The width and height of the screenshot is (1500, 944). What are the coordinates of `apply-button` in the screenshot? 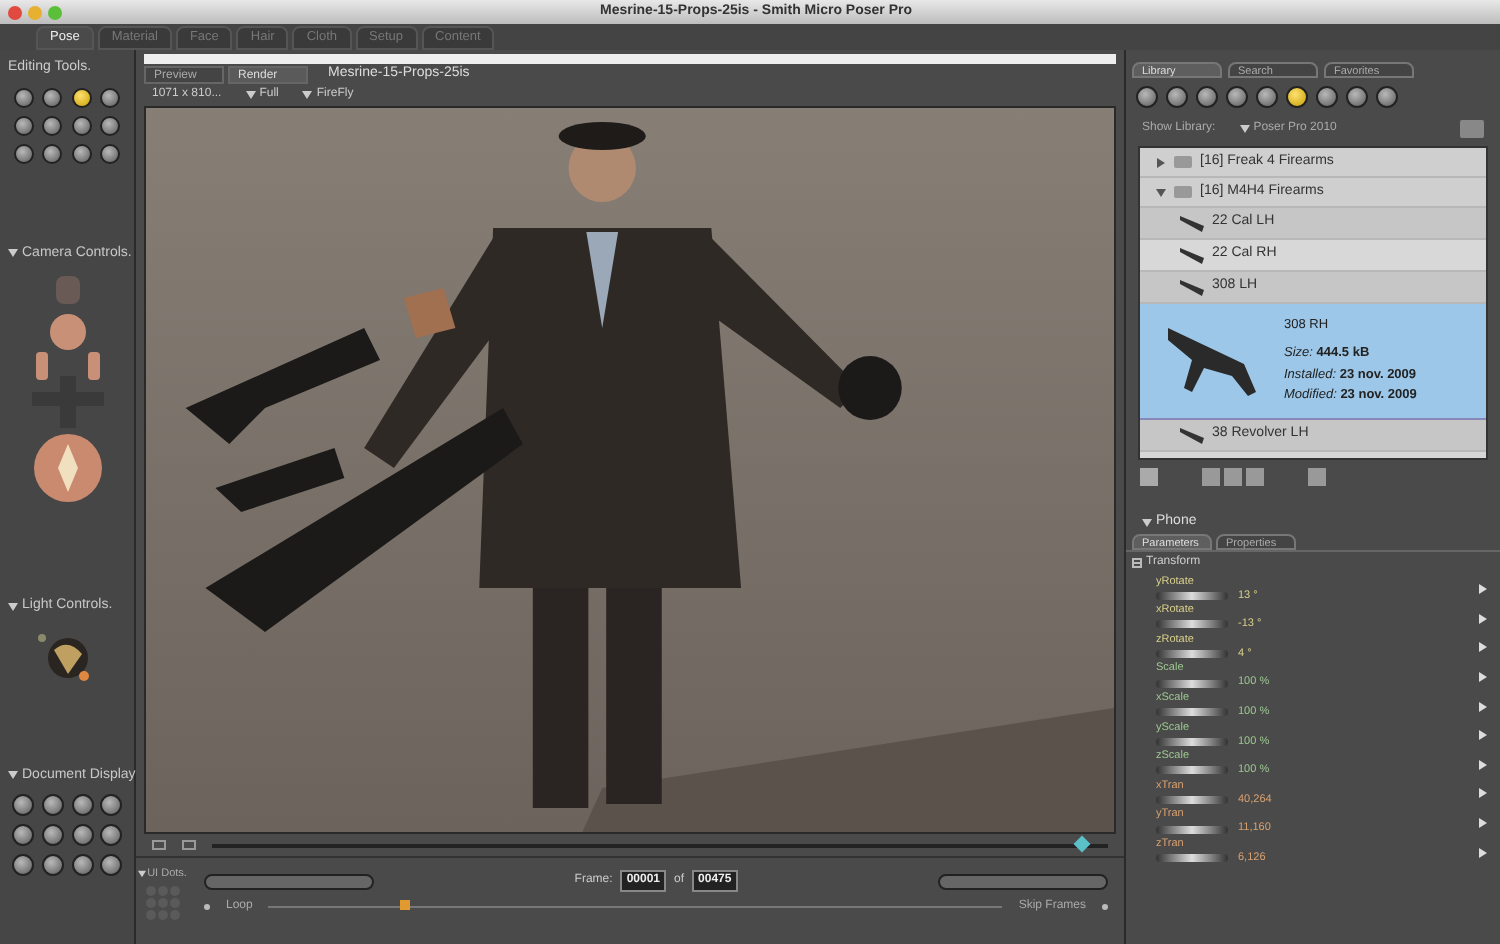 It's located at (1149, 476).